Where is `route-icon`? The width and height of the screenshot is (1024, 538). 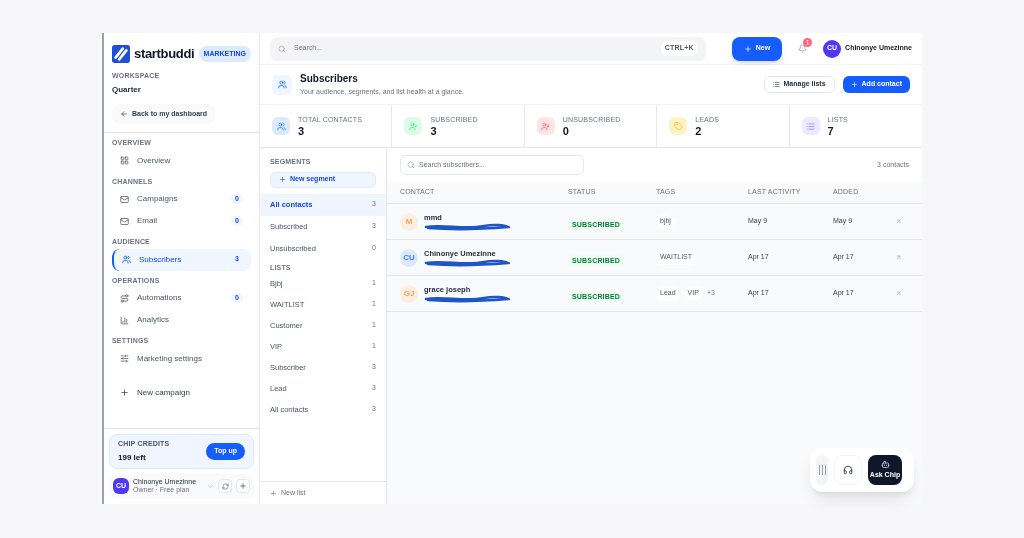 route-icon is located at coordinates (124, 298).